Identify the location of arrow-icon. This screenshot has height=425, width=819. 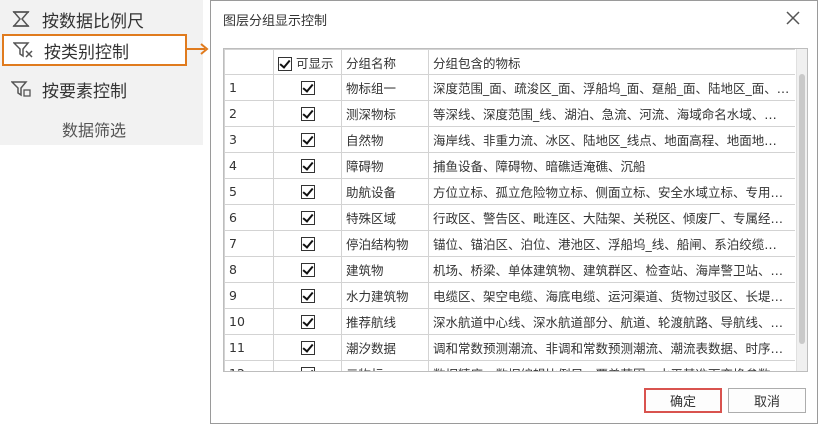
(198, 49).